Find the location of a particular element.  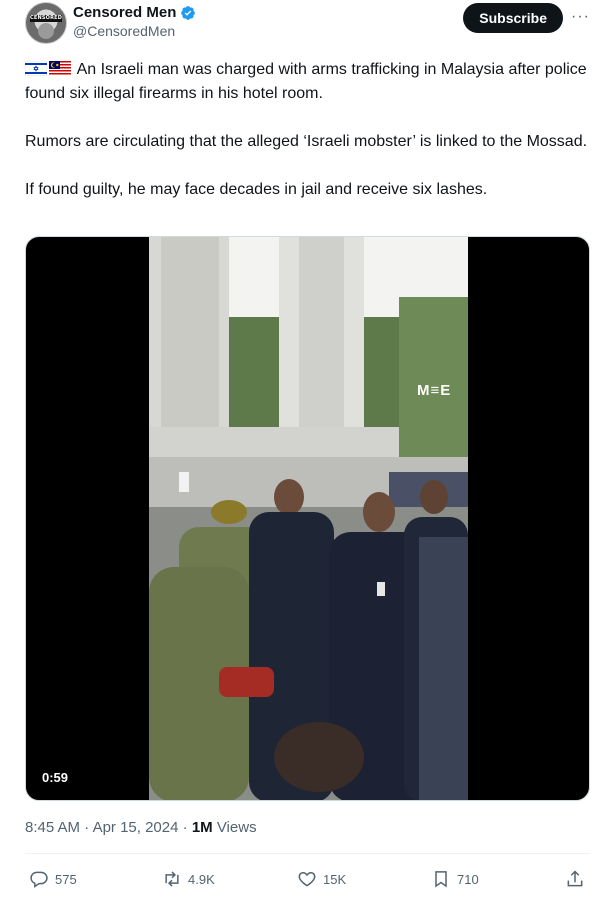

media-watermark: M≡E is located at coordinates (434, 390).